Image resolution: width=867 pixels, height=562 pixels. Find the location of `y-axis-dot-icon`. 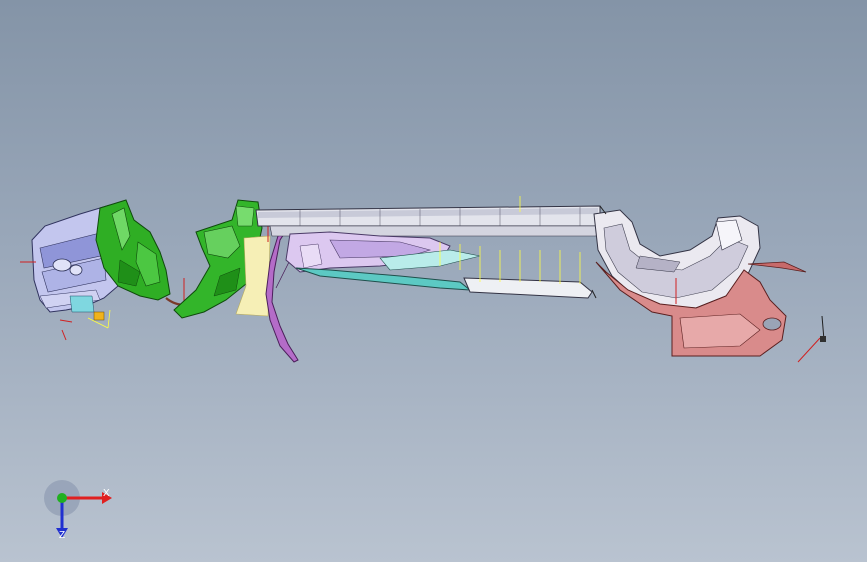

y-axis-dot-icon is located at coordinates (62, 498).